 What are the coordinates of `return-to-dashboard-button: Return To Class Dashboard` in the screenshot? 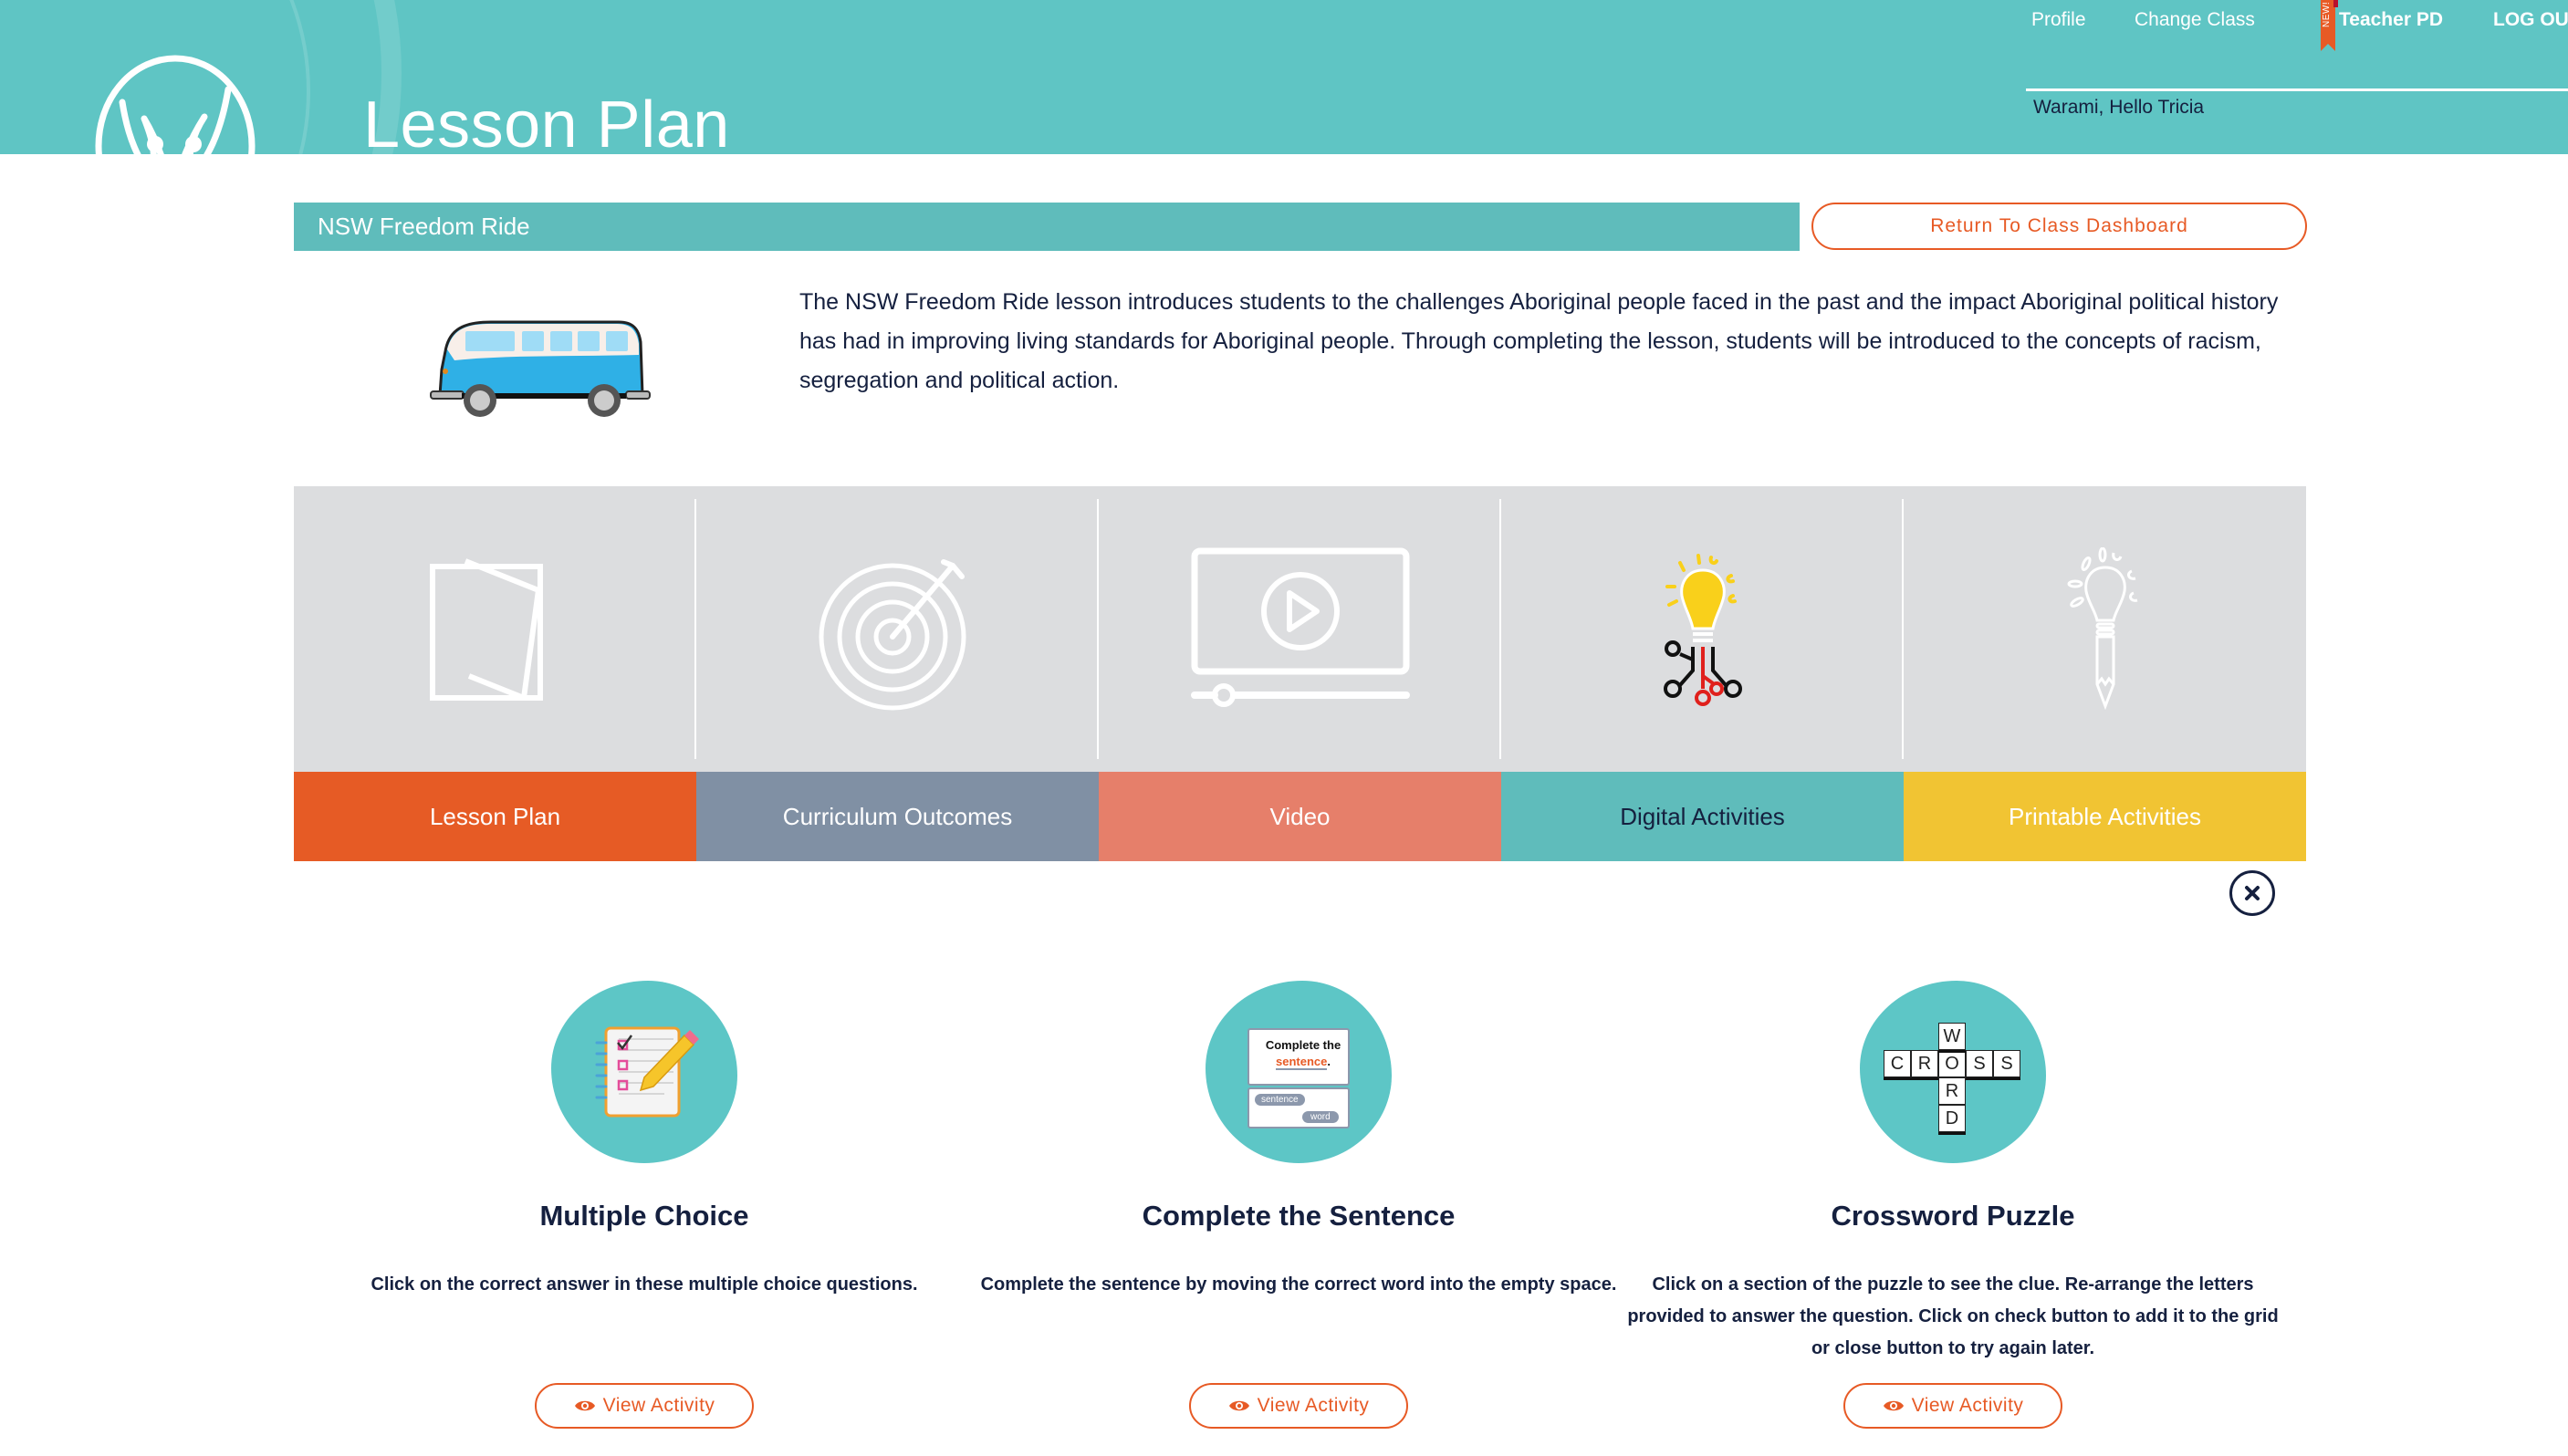 It's located at (2059, 227).